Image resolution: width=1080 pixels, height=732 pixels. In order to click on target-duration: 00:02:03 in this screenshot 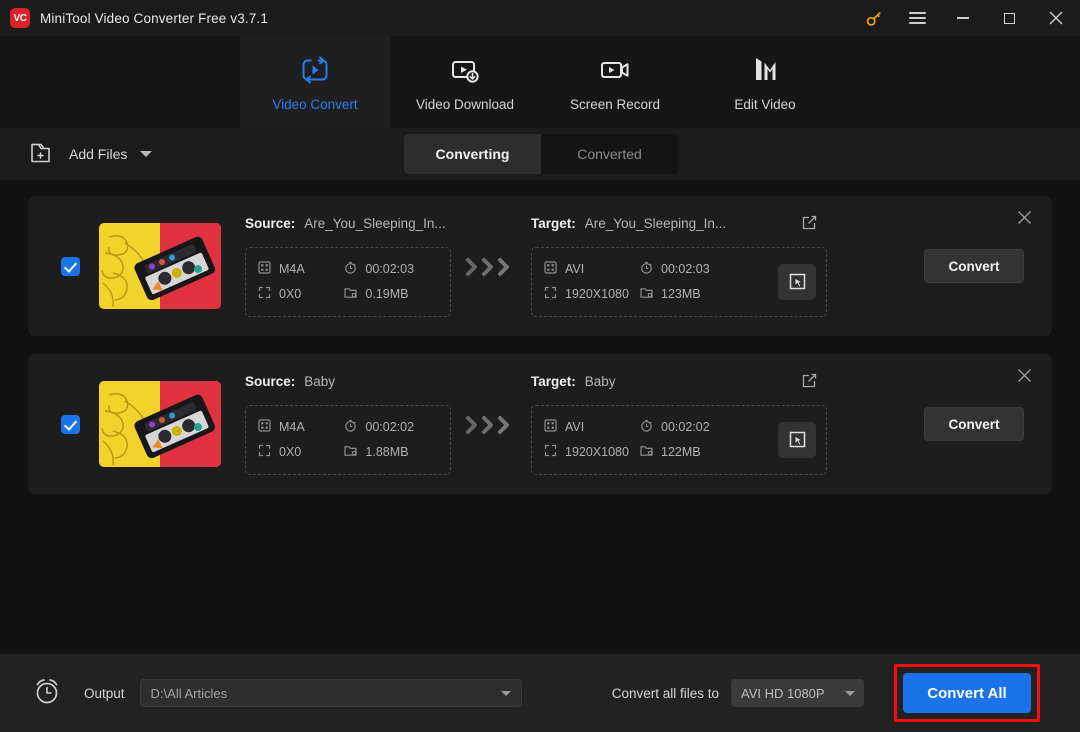, I will do `click(692, 269)`.